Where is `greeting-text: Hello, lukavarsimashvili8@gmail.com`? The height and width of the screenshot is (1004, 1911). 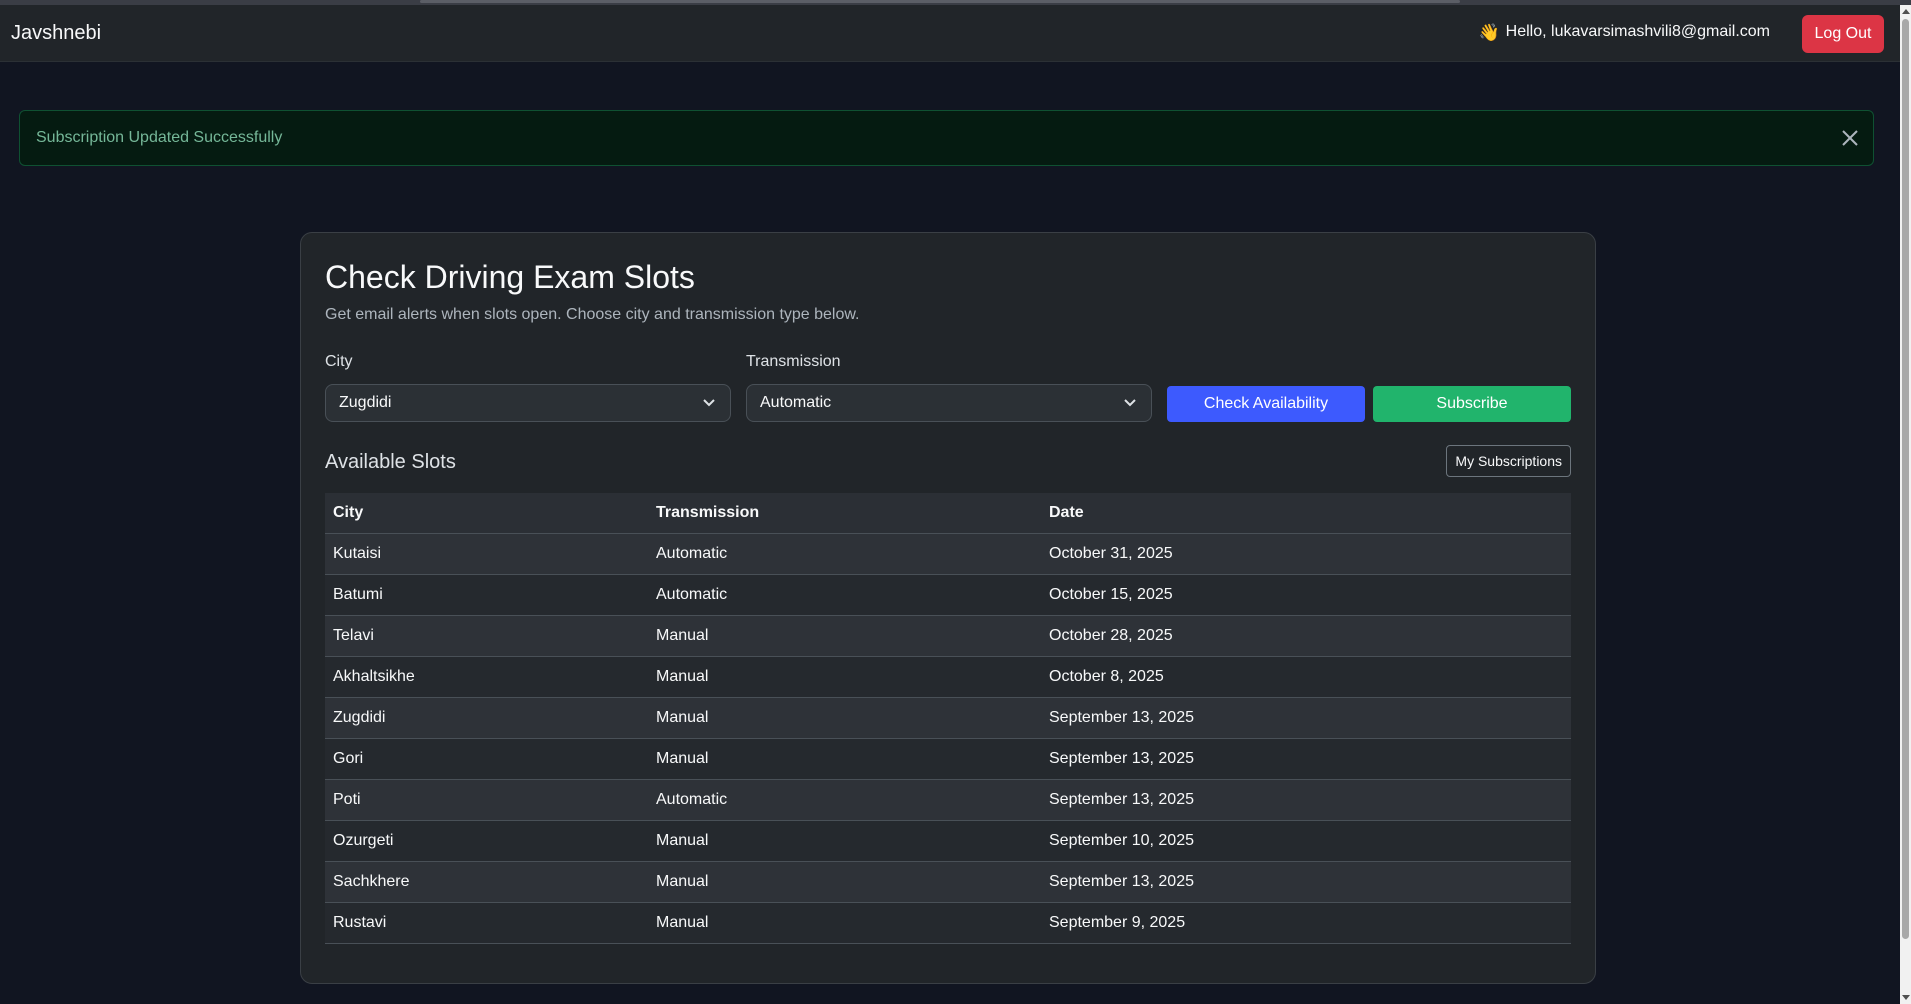
greeting-text: Hello, lukavarsimashvili8@gmail.com is located at coordinates (1637, 31).